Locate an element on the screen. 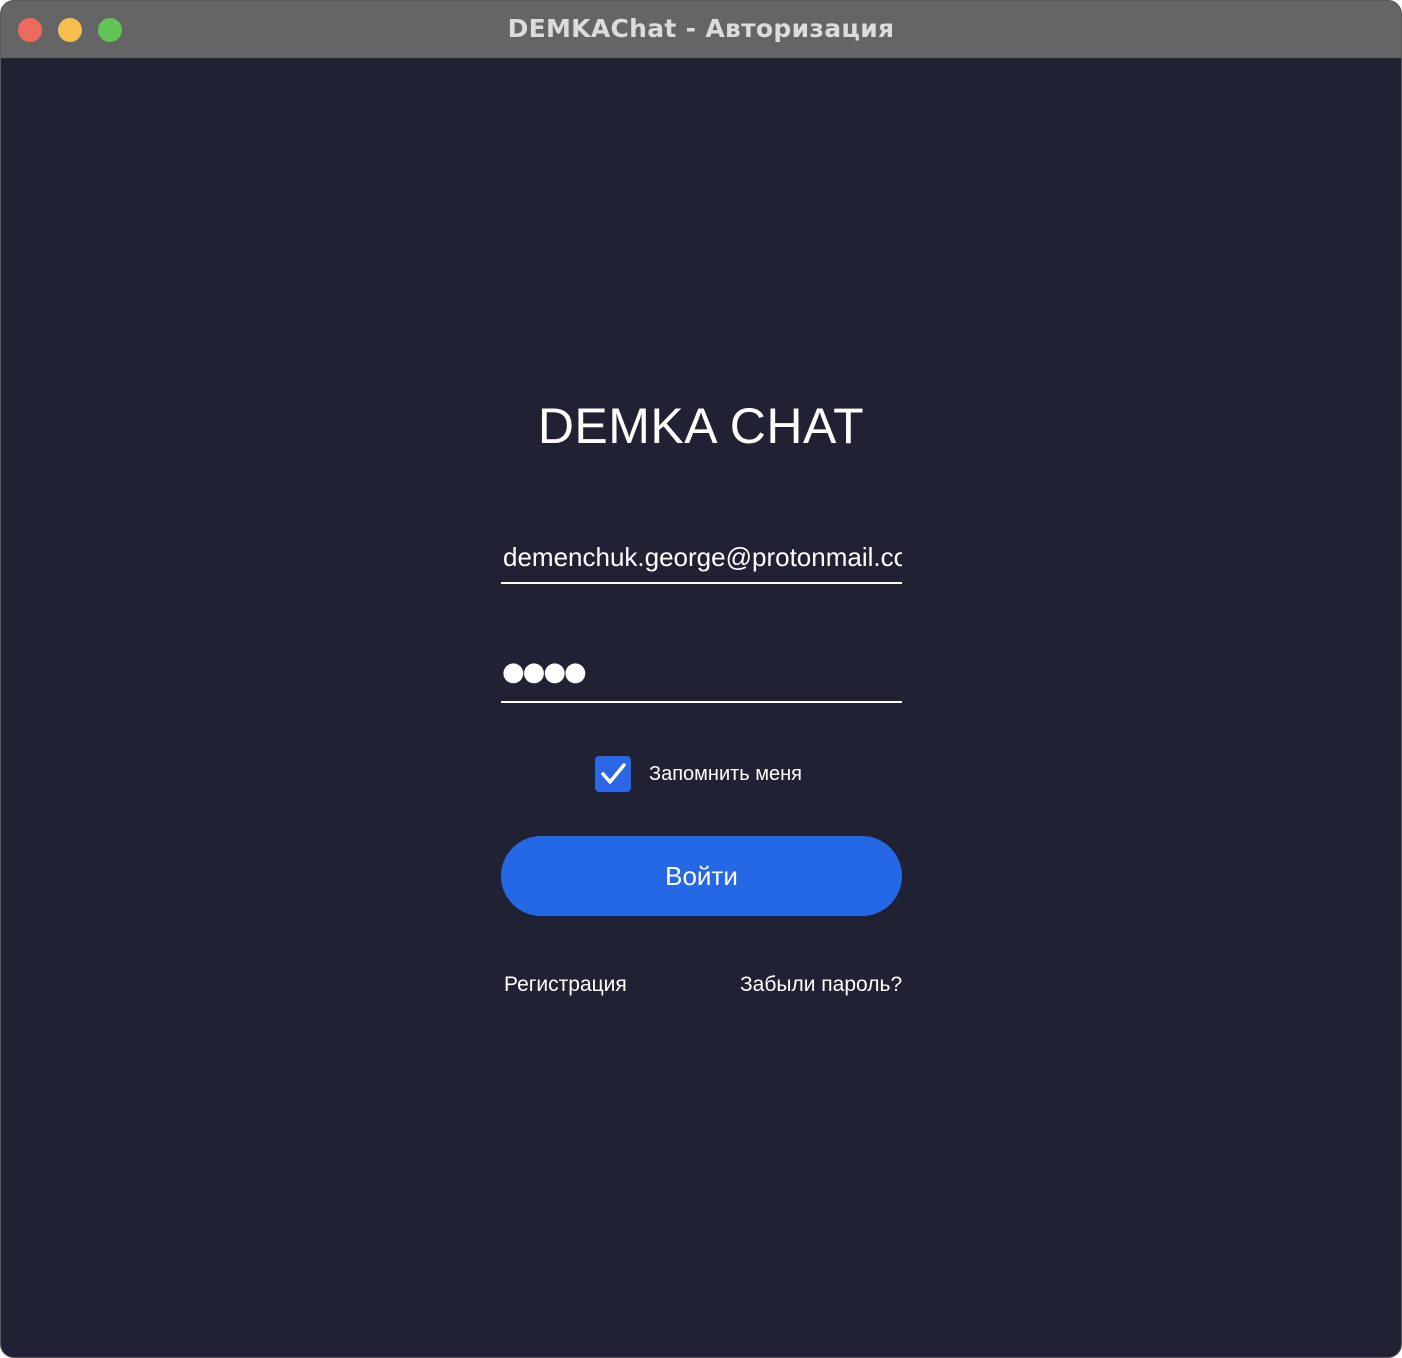 Image resolution: width=1402 pixels, height=1358 pixels. email-value: demenchuk.george@protonmail.com is located at coordinates (702, 557).